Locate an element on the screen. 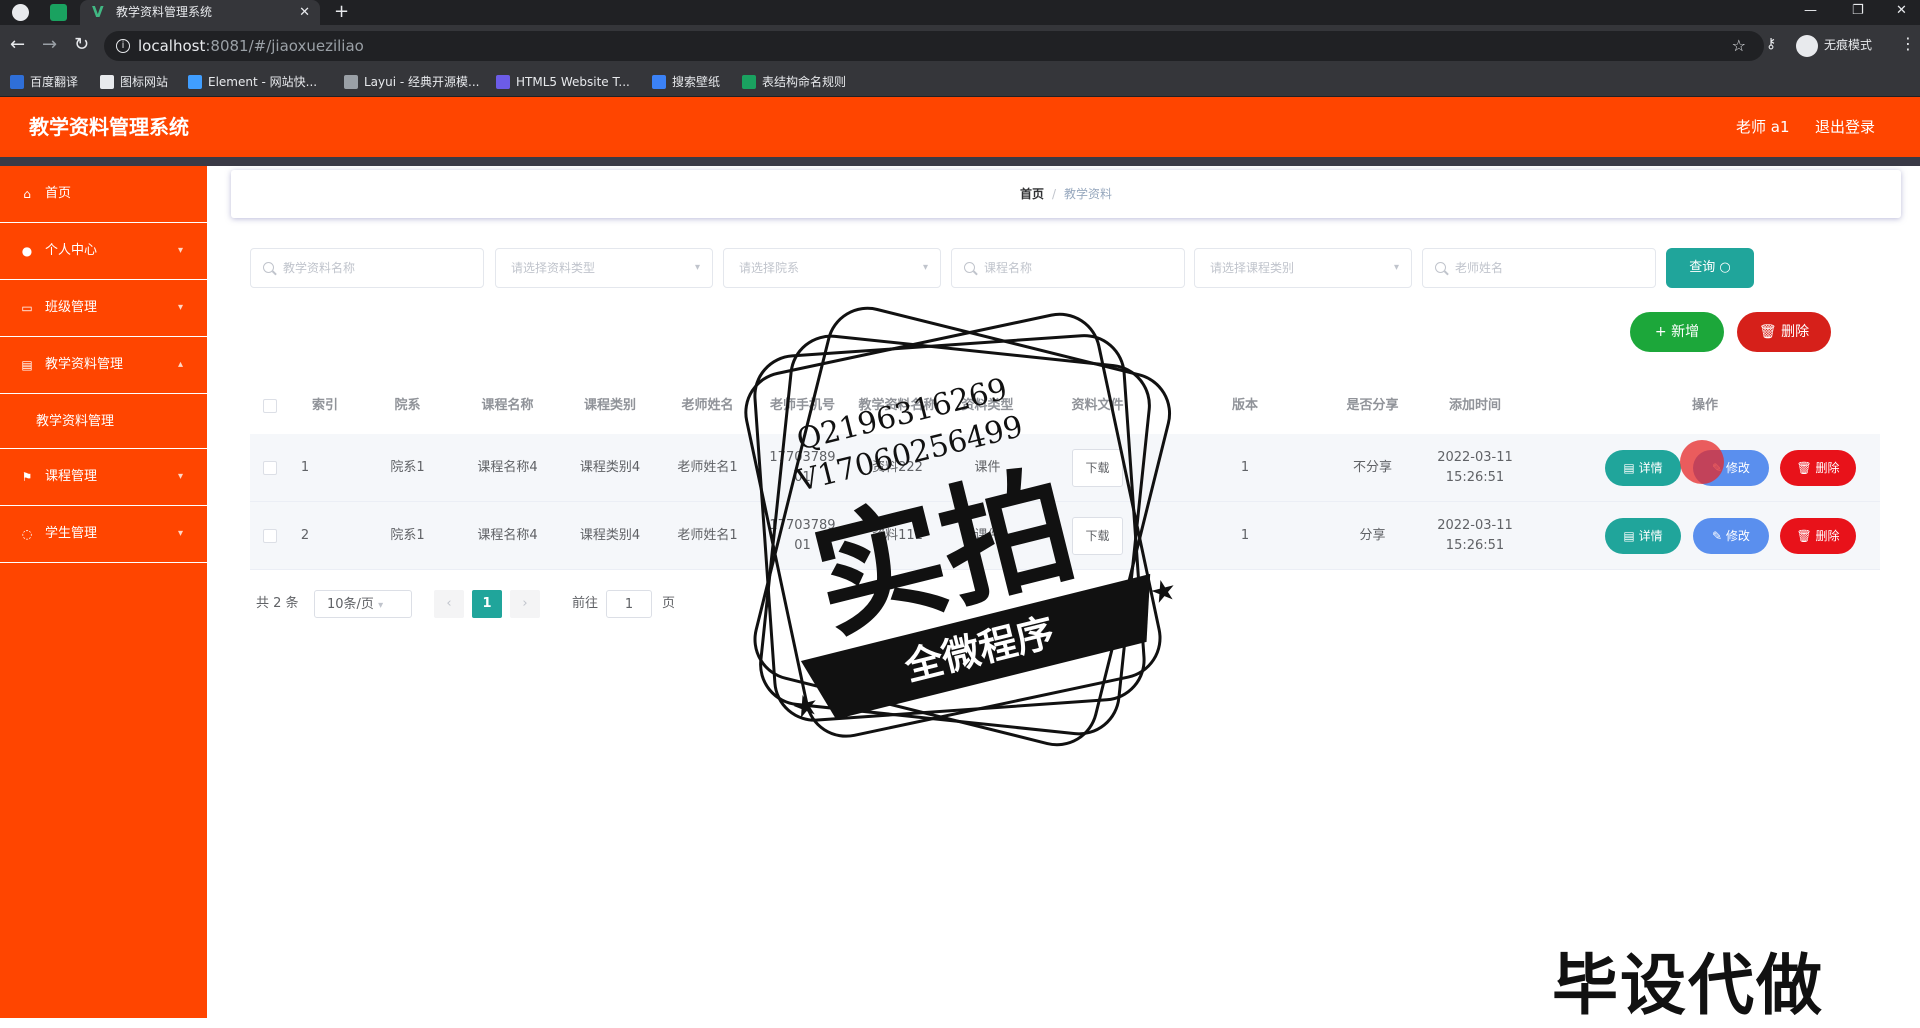 The height and width of the screenshot is (1028, 1920). app-title: 教学资料管理系统 is located at coordinates (109, 127).